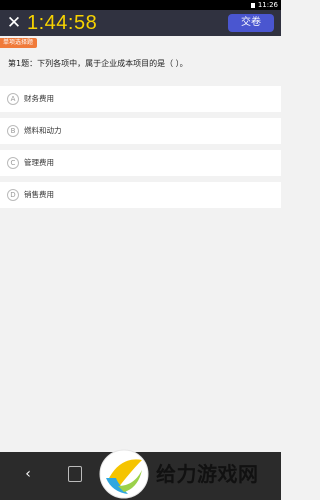 The width and height of the screenshot is (320, 500). I want to click on option-label: 管理费用, so click(39, 162).